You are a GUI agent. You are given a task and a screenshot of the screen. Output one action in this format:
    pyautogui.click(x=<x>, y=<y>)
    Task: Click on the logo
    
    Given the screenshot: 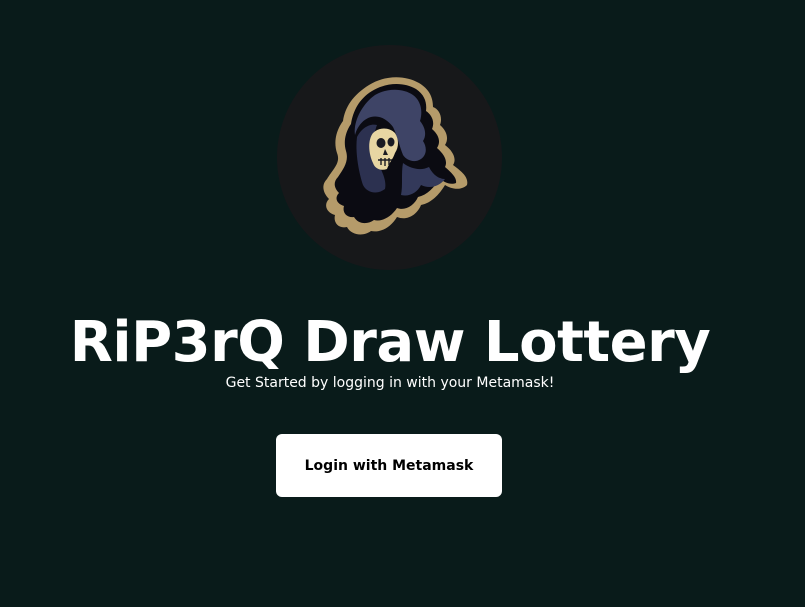 What is the action you would take?
    pyautogui.click(x=389, y=157)
    